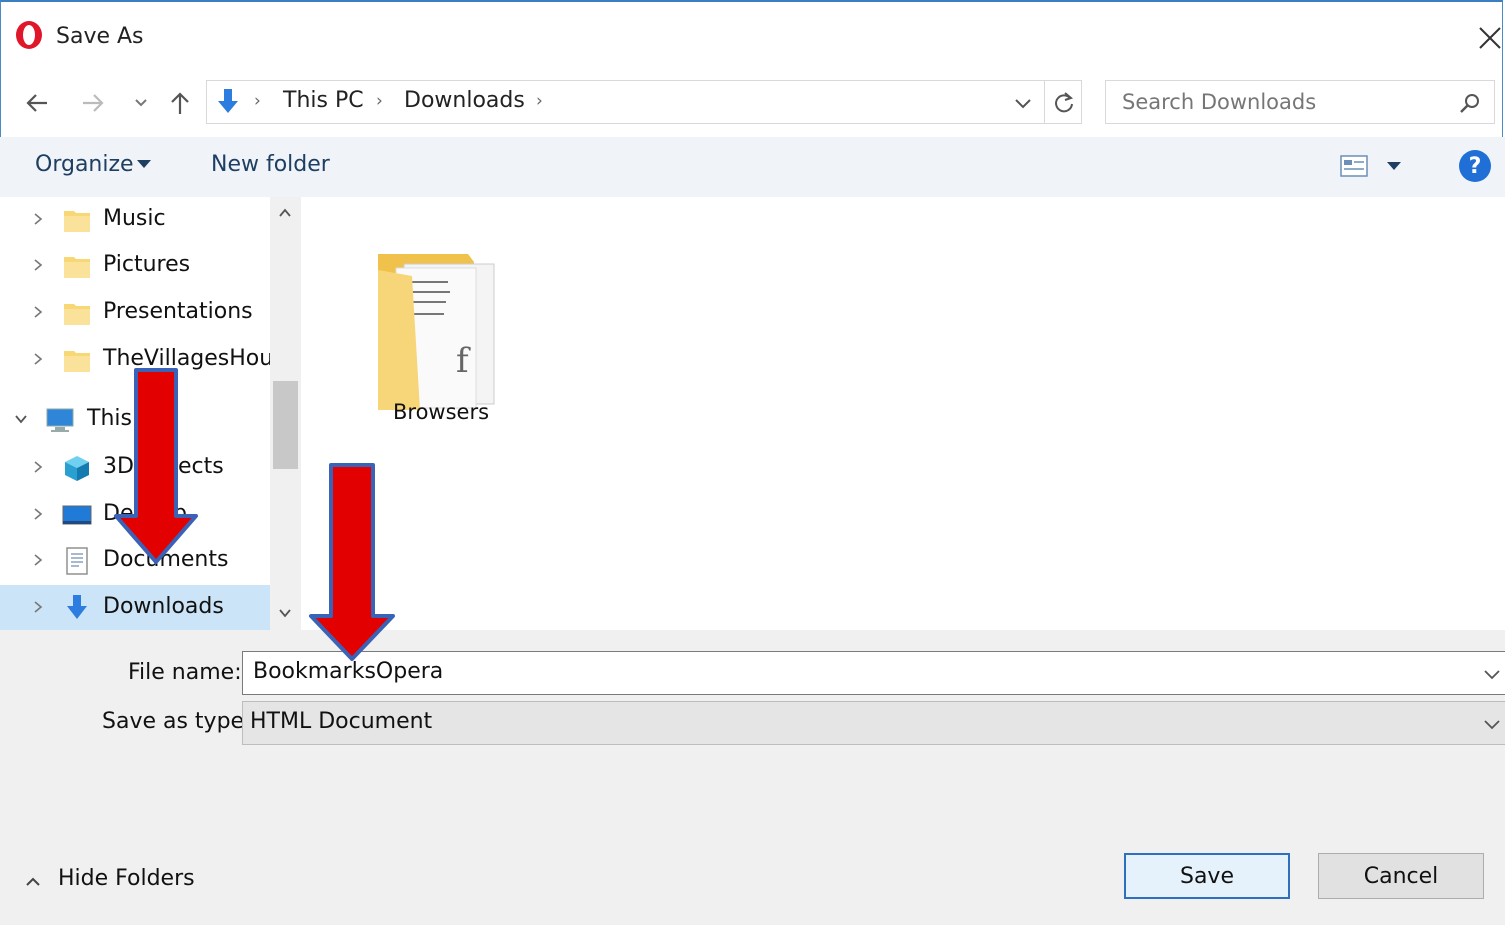 The width and height of the screenshot is (1505, 927). I want to click on tree-item-label: Pictures, so click(147, 264).